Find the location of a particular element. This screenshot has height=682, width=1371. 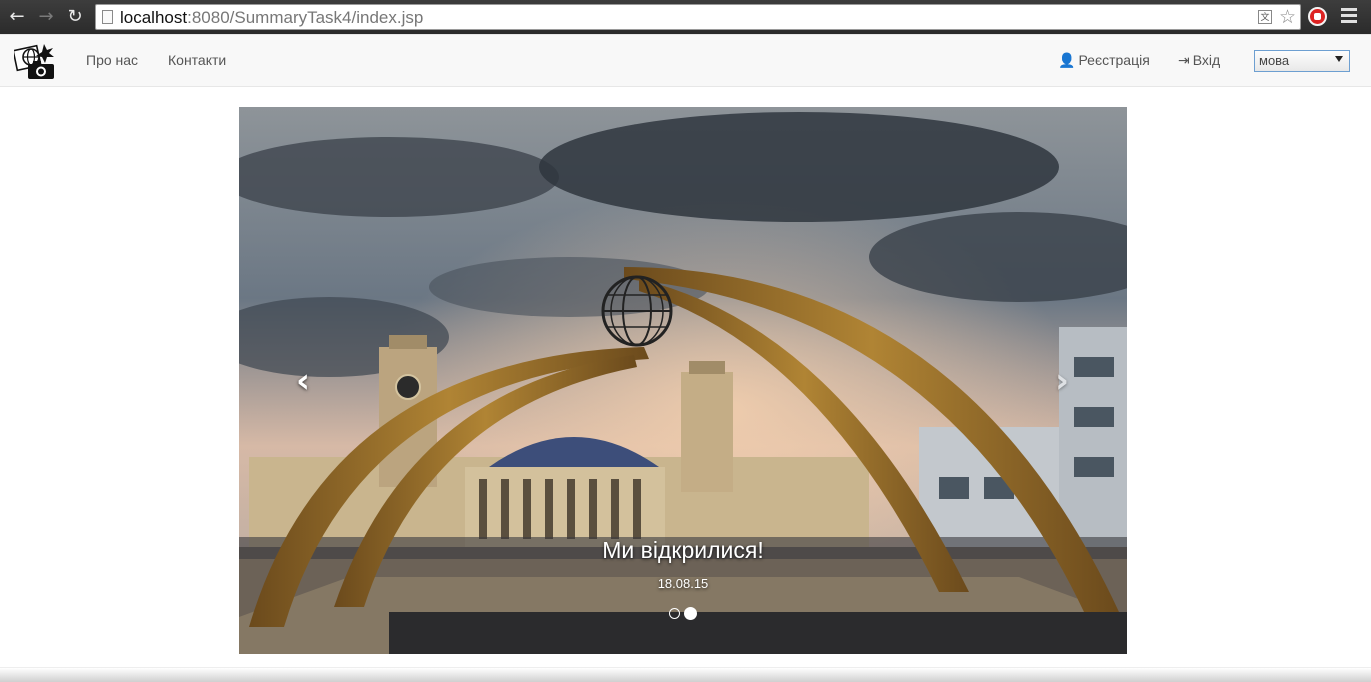

carousel-caption-date: 18.08.15 is located at coordinates (683, 583).